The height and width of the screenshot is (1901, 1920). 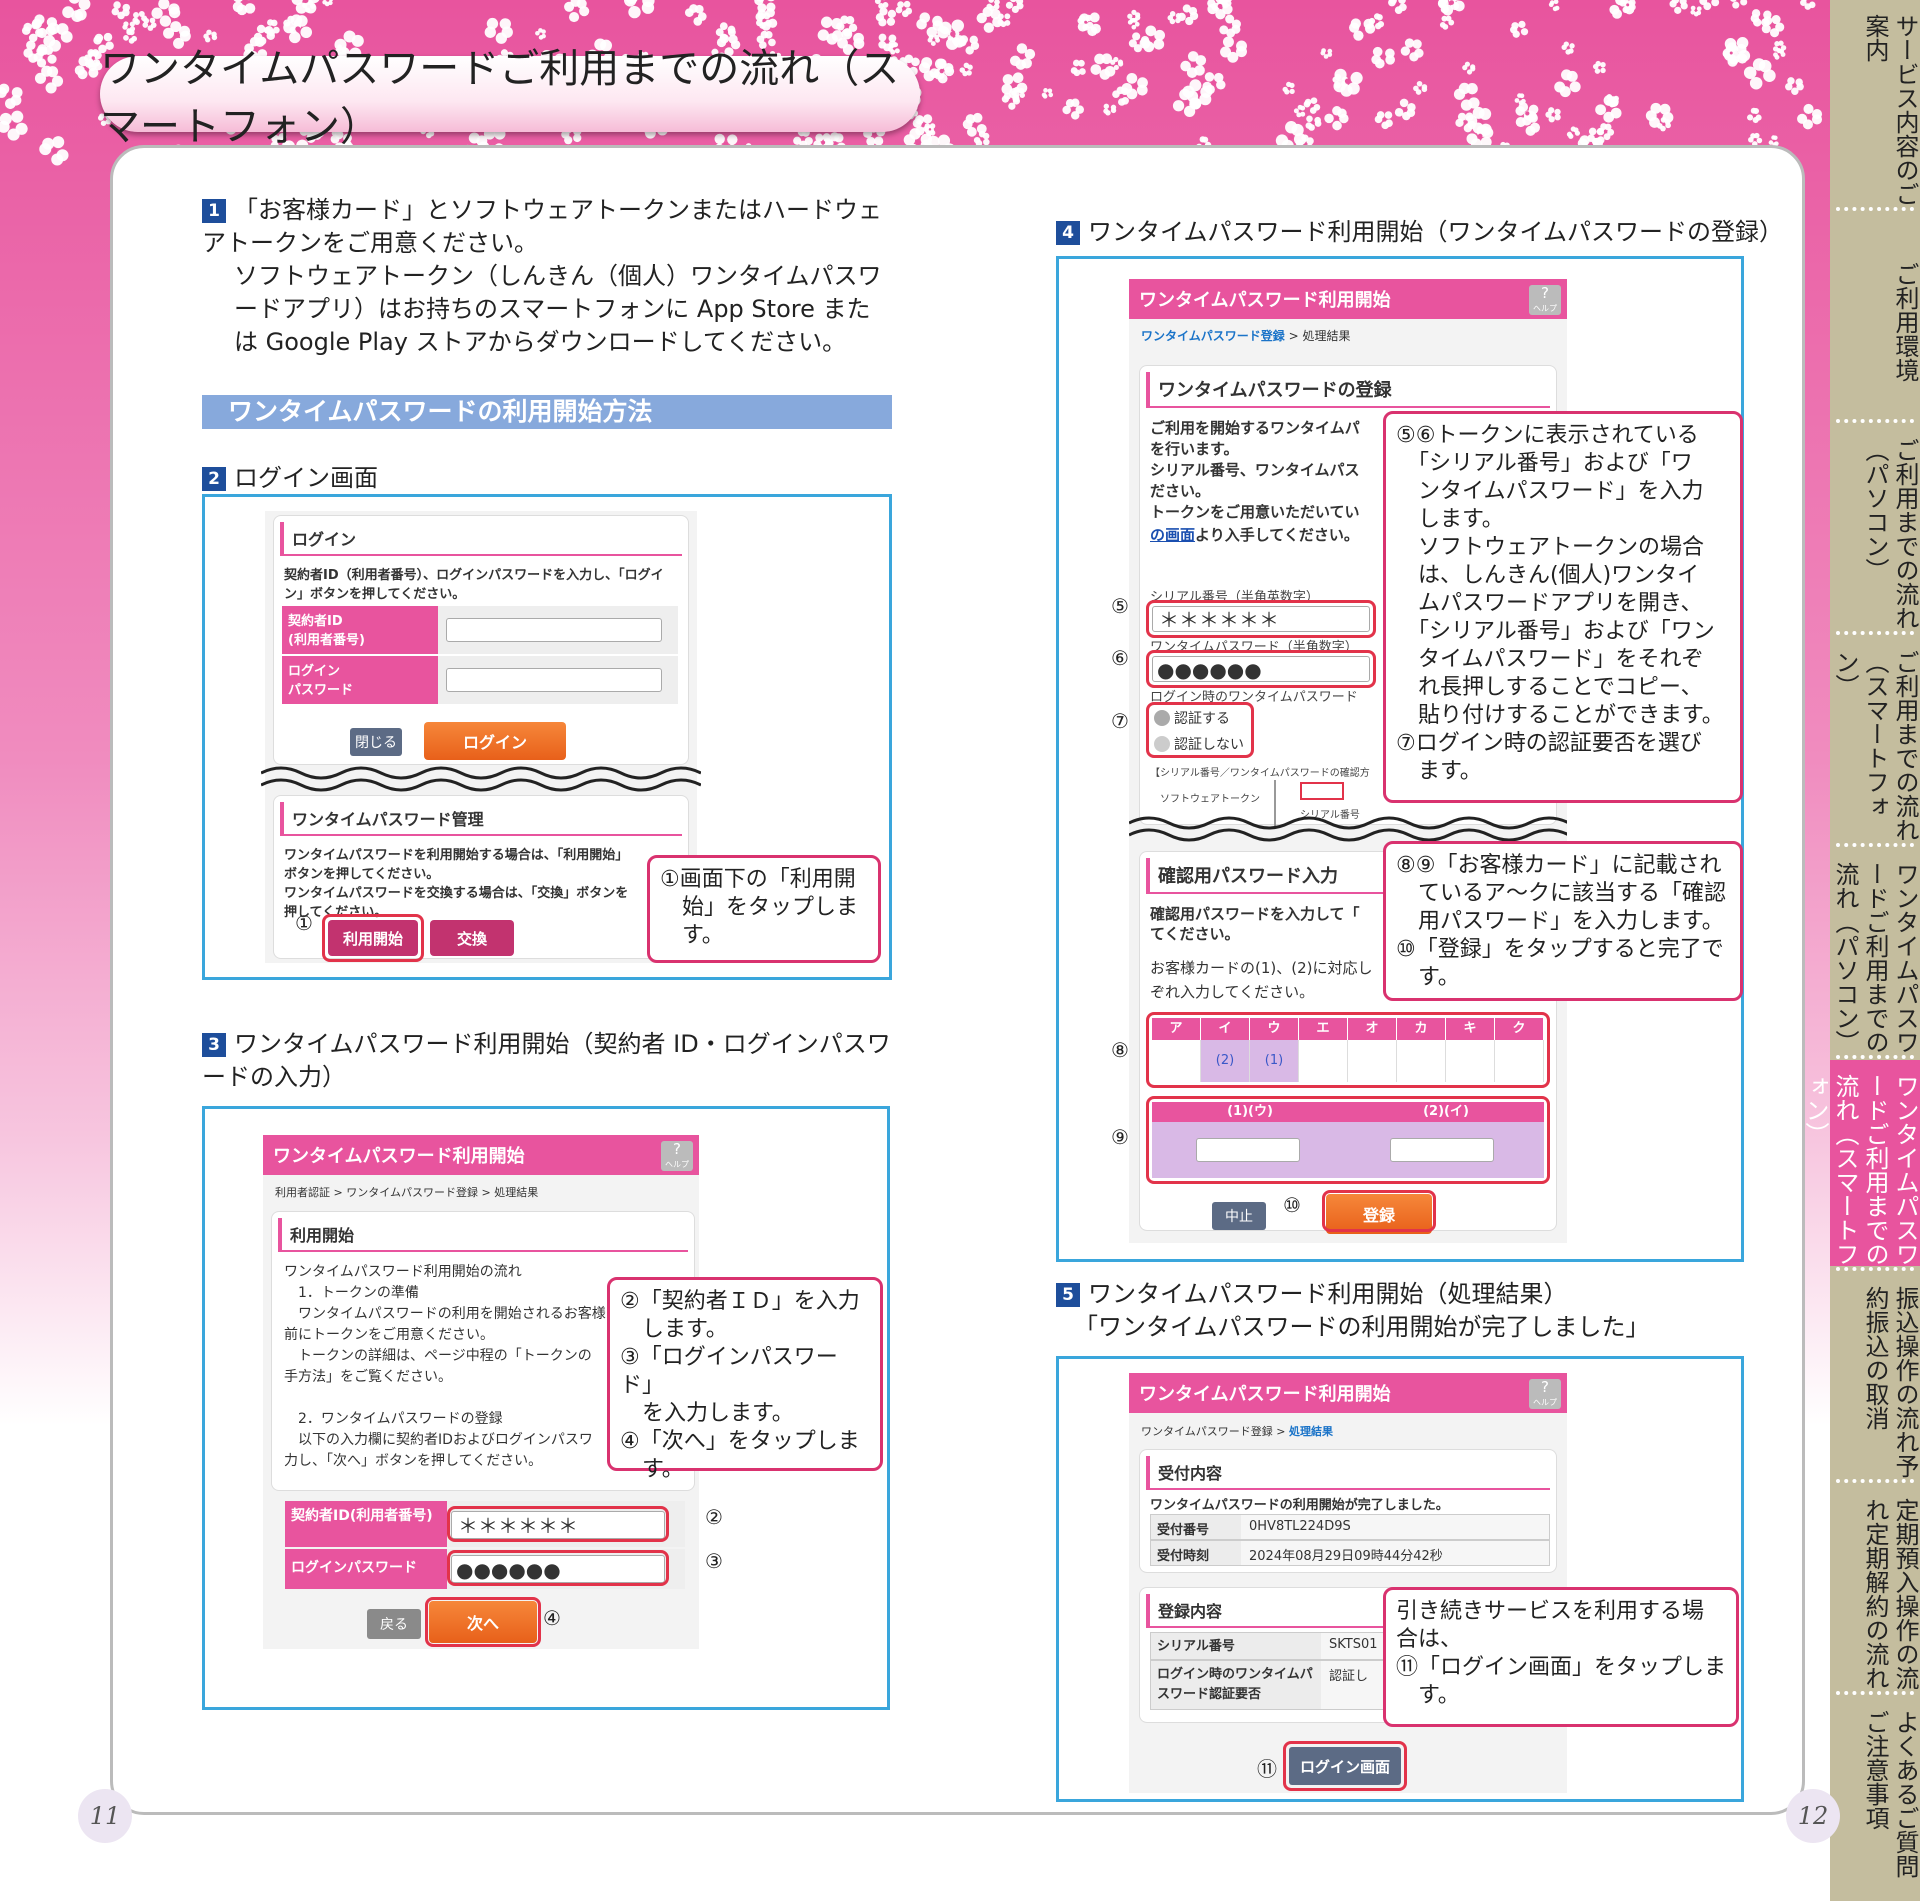 I want to click on row-key: シリアル番号, so click(x=1236, y=1646).